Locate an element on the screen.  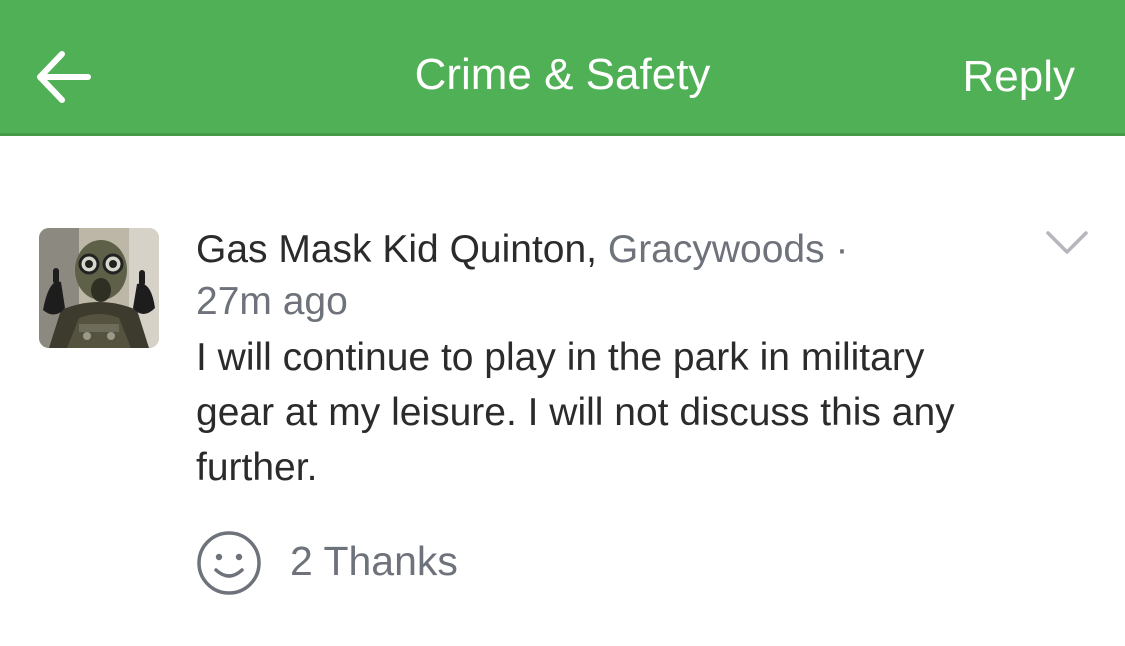
post-meta-line: Gas Mask Kid Quinton, Gracywoods · is located at coordinates (621, 250).